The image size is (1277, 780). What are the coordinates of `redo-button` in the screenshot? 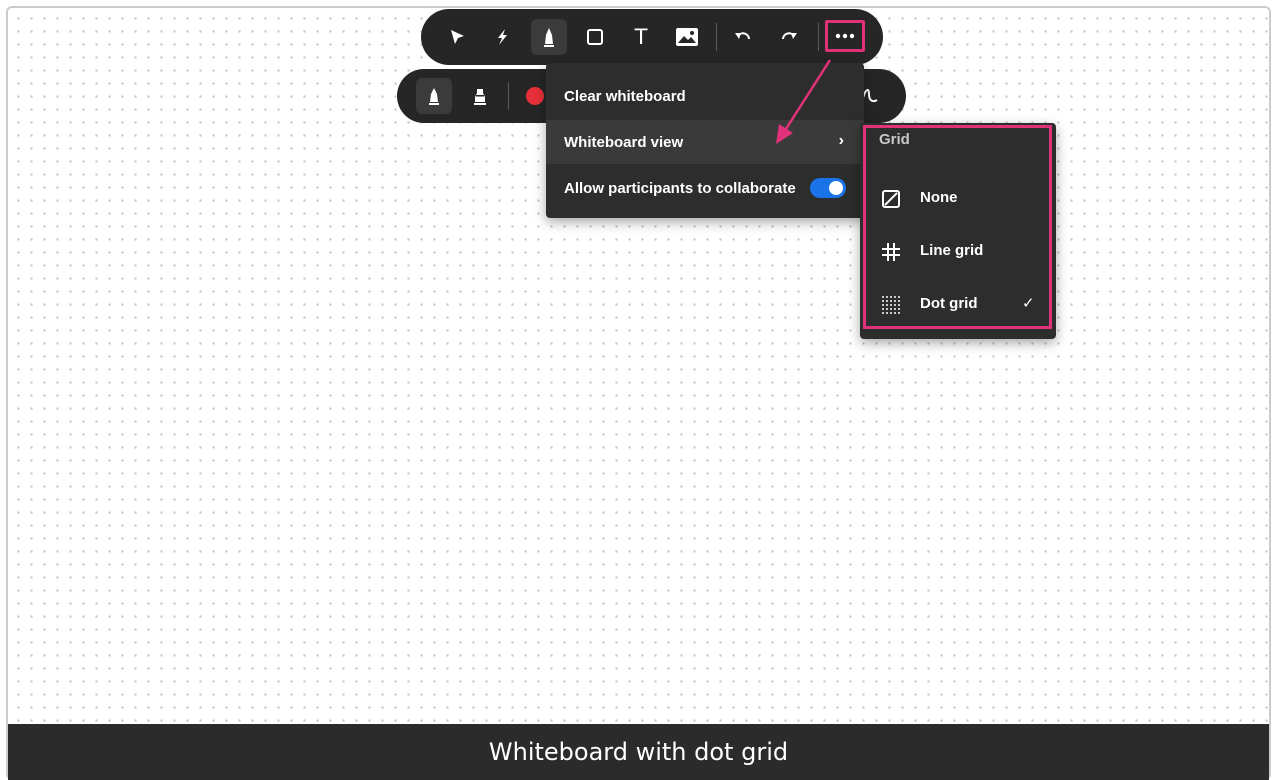 It's located at (789, 37).